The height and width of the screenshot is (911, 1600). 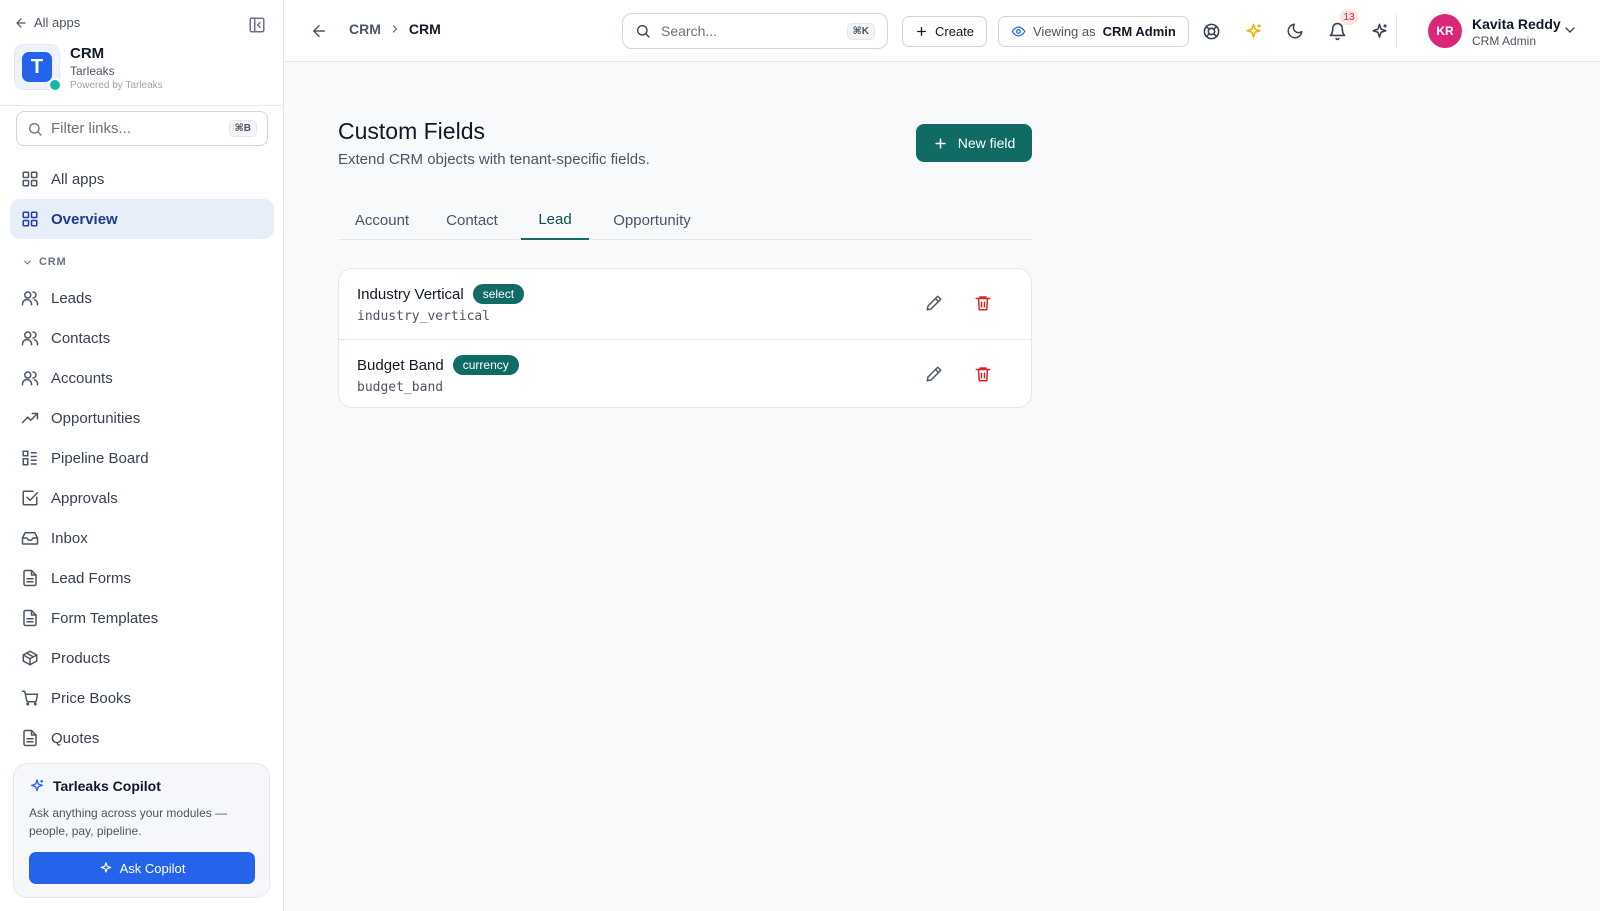 What do you see at coordinates (1445, 31) in the screenshot?
I see `avatar: KR` at bounding box center [1445, 31].